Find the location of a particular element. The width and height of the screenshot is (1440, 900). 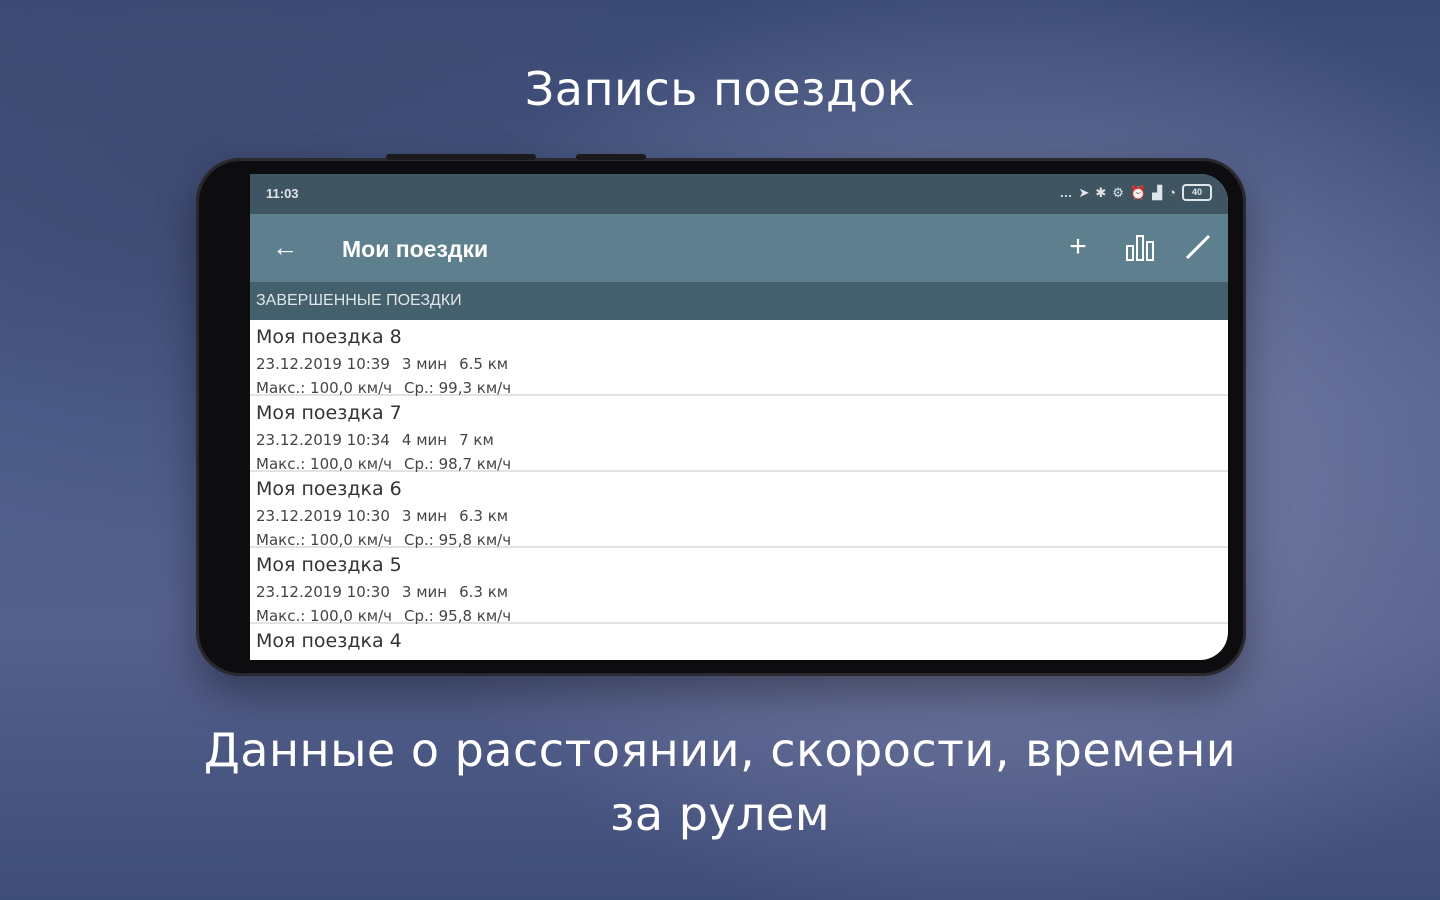

wifi-icon: ◔ is located at coordinates (1172, 192).